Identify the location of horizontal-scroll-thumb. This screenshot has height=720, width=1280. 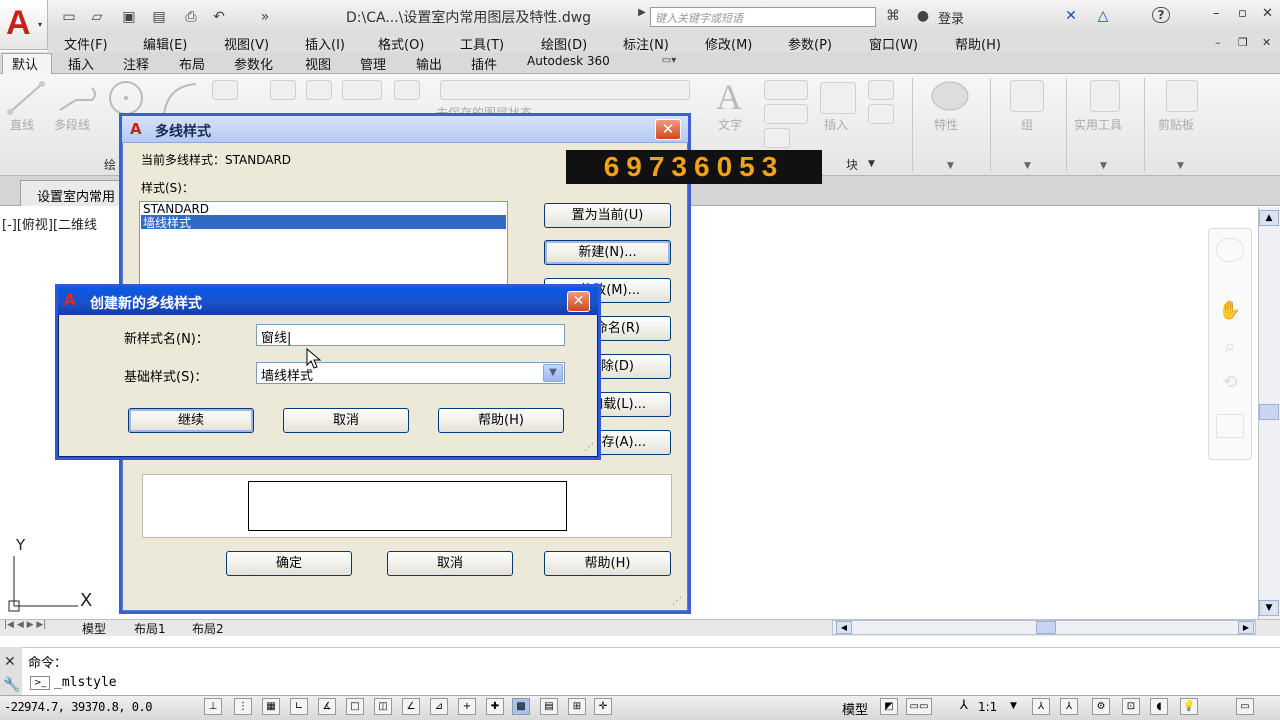
(1046, 627).